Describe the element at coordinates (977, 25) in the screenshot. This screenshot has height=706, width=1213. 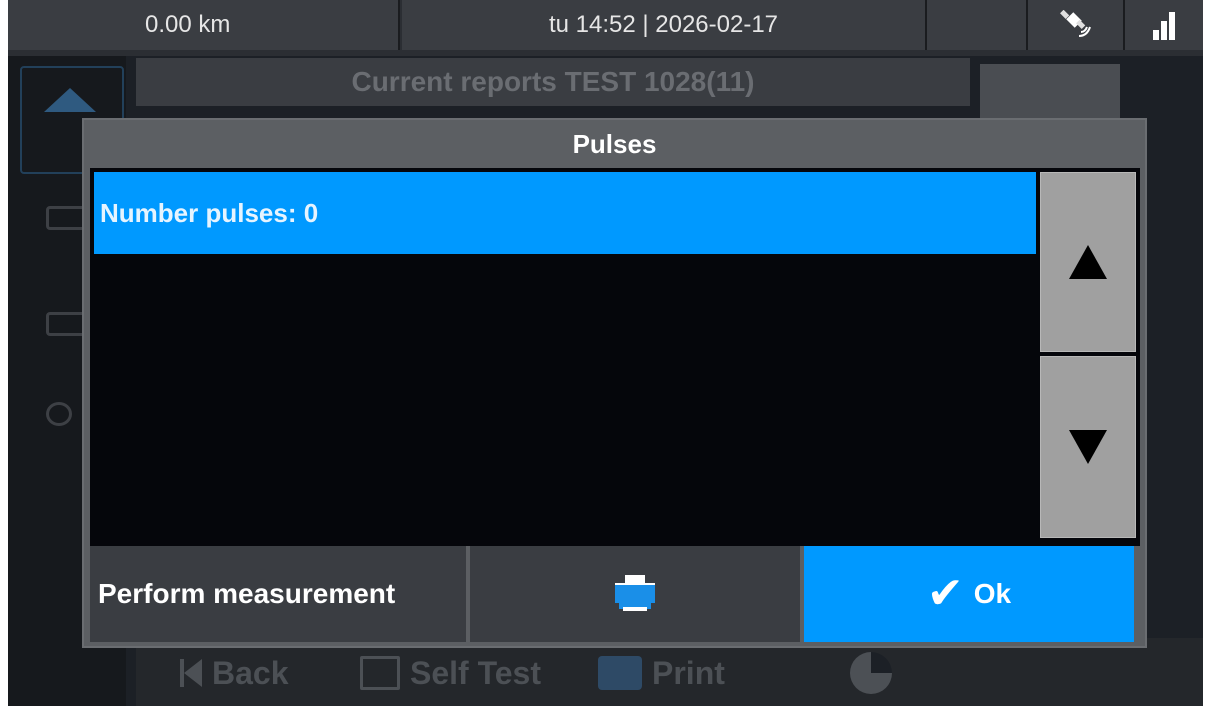
I see `status-spacer` at that location.